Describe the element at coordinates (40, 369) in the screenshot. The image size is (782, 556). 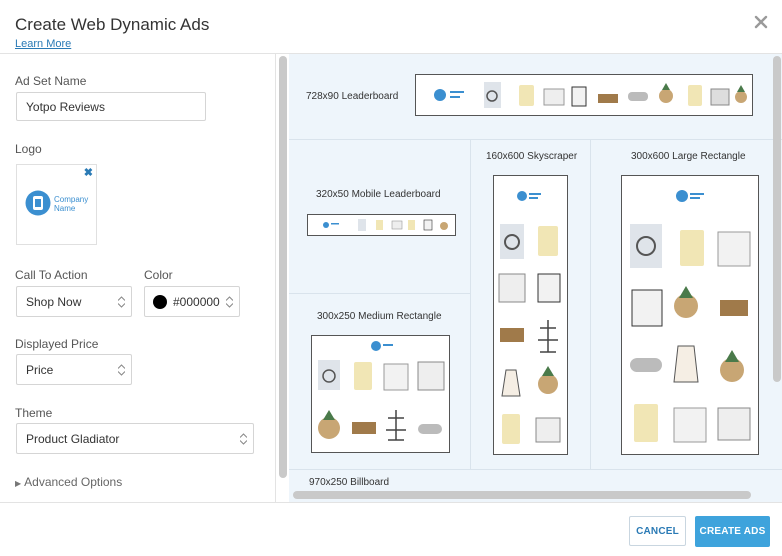
I see `price-value: Price` at that location.